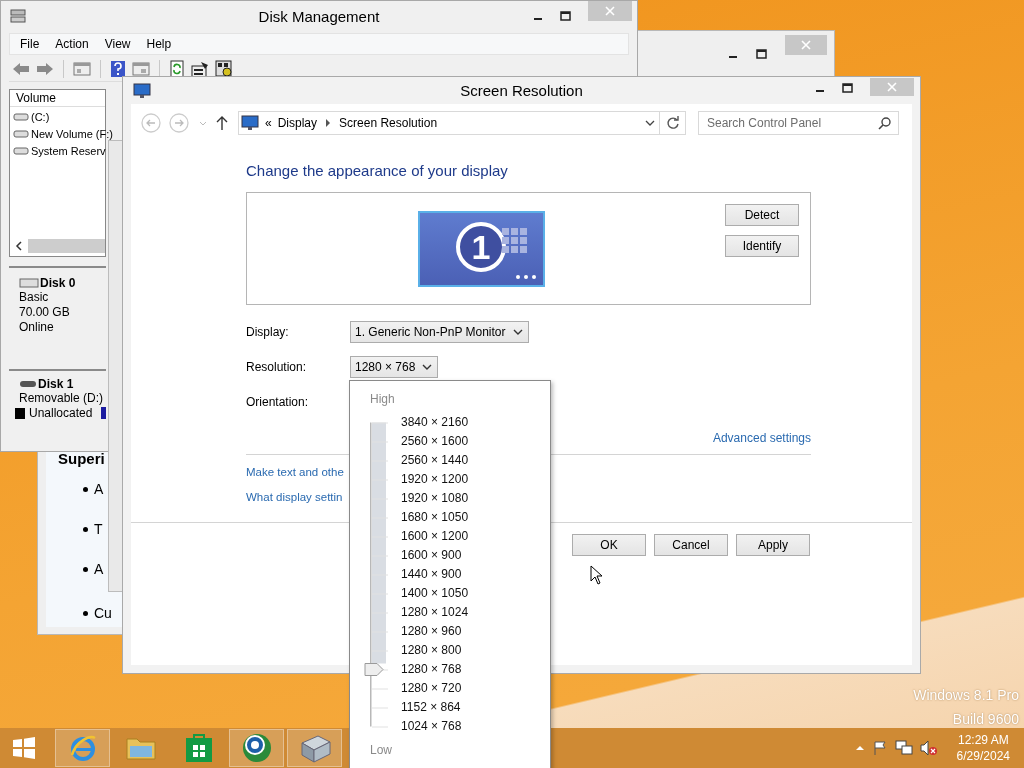 This screenshot has width=1024, height=768. What do you see at coordinates (277, 367) in the screenshot?
I see `field-label: Resolution:` at bounding box center [277, 367].